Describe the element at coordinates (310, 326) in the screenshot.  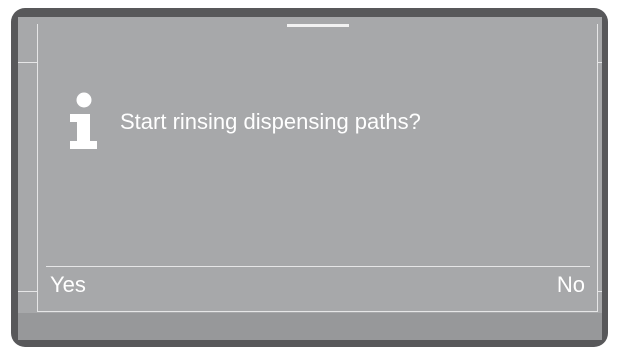
I see `display-bottom-strip` at that location.